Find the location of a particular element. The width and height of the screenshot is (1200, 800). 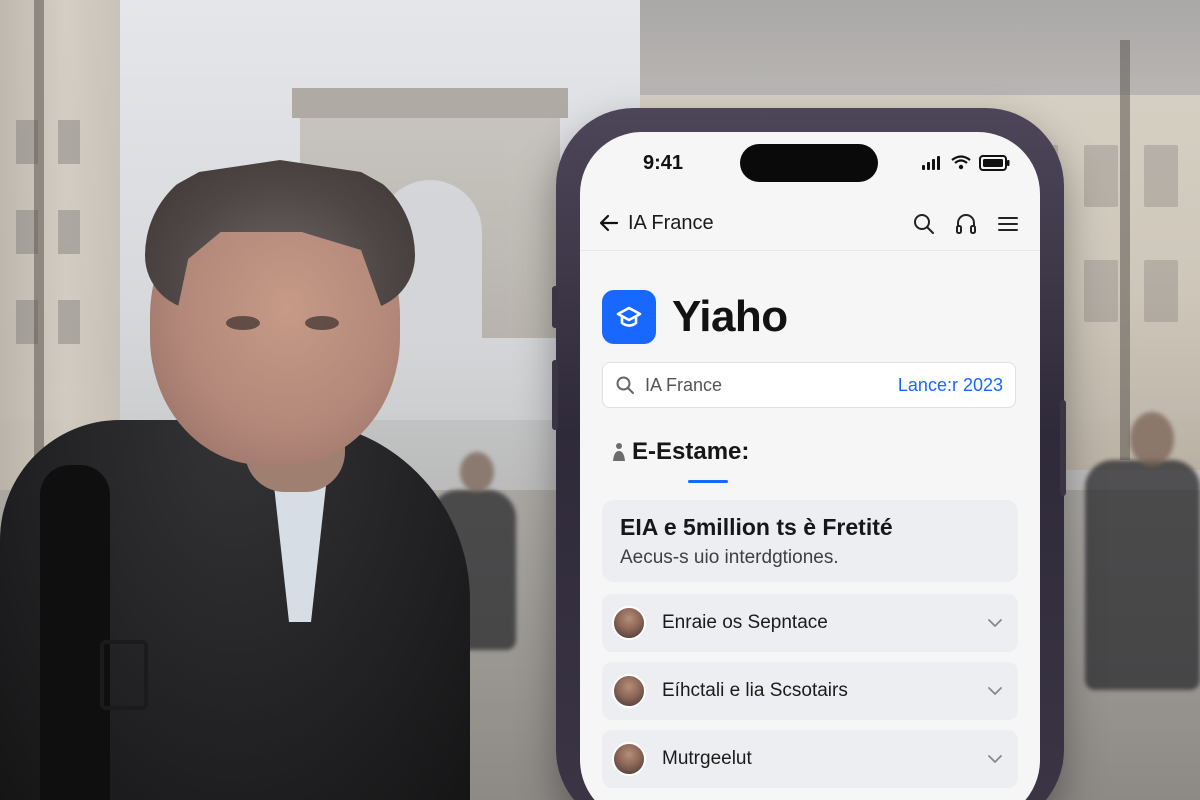

headphones-button is located at coordinates (966, 224).